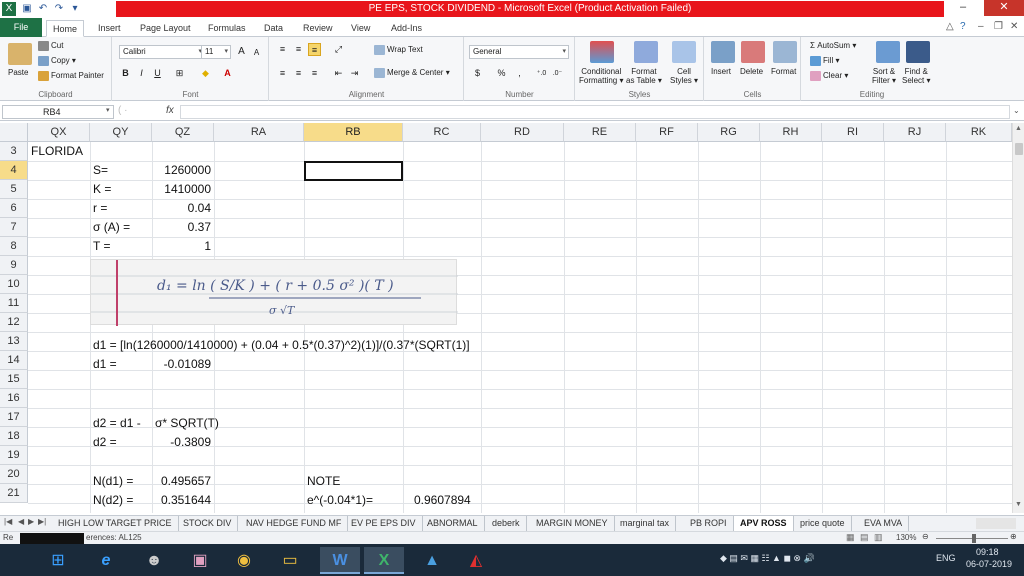 This screenshot has height=576, width=1024. I want to click on workbook-restore-icon: ❐, so click(998, 26).